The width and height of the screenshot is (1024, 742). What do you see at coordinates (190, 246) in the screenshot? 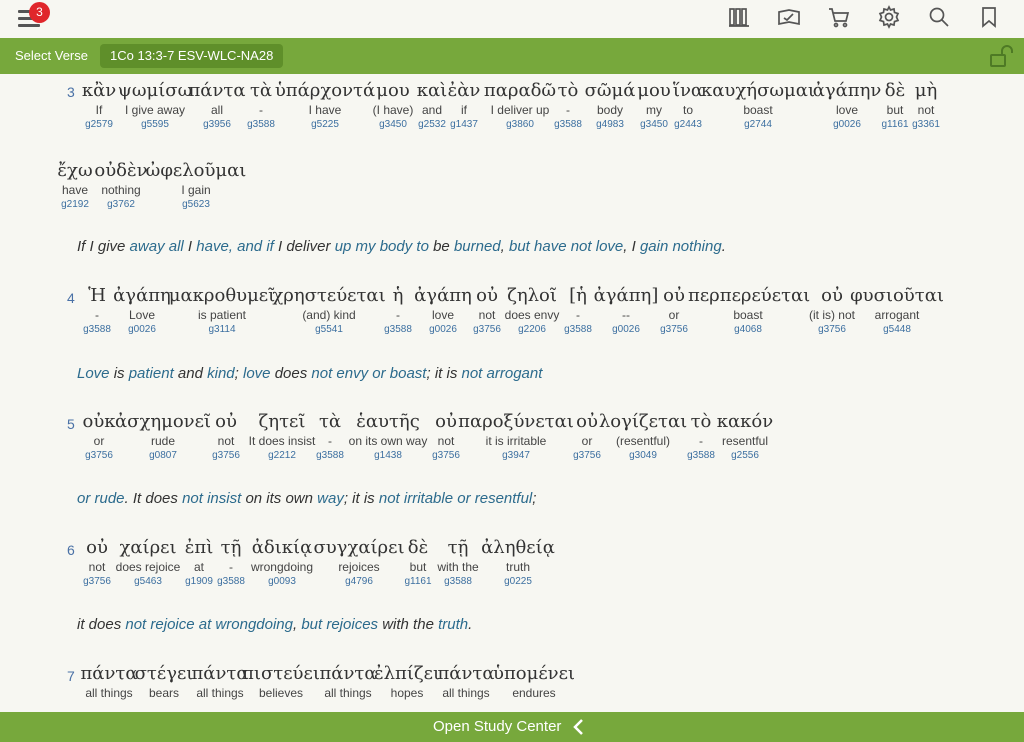
I see `translation-text: I` at bounding box center [190, 246].